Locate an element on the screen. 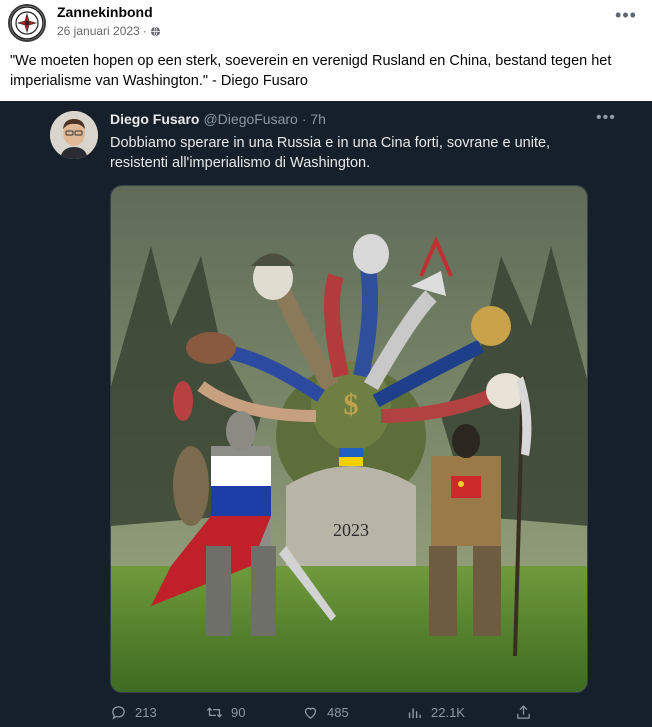 The image size is (652, 727). globe-icon is located at coordinates (155, 31).